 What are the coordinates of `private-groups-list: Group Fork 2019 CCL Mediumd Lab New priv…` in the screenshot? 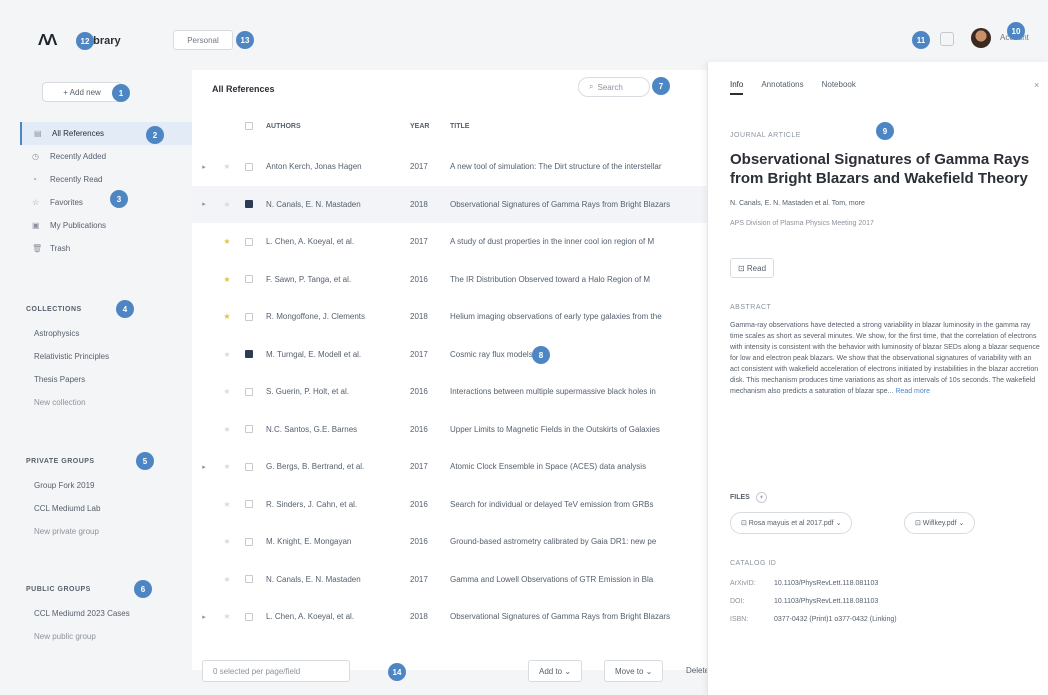 It's located at (67, 508).